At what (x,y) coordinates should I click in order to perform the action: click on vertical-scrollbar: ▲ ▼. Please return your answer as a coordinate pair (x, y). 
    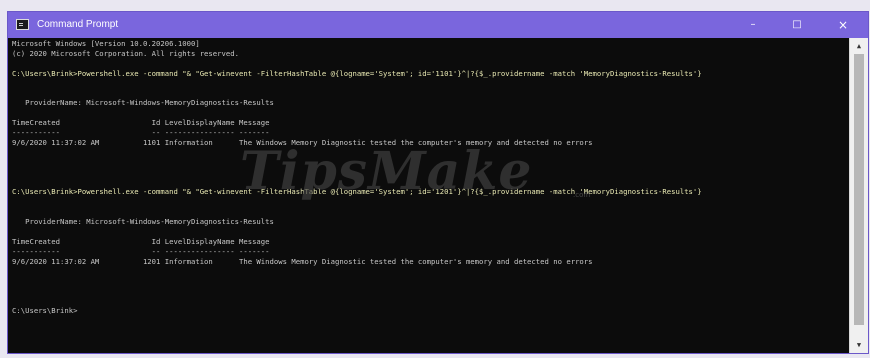
    Looking at the image, I should click on (858, 195).